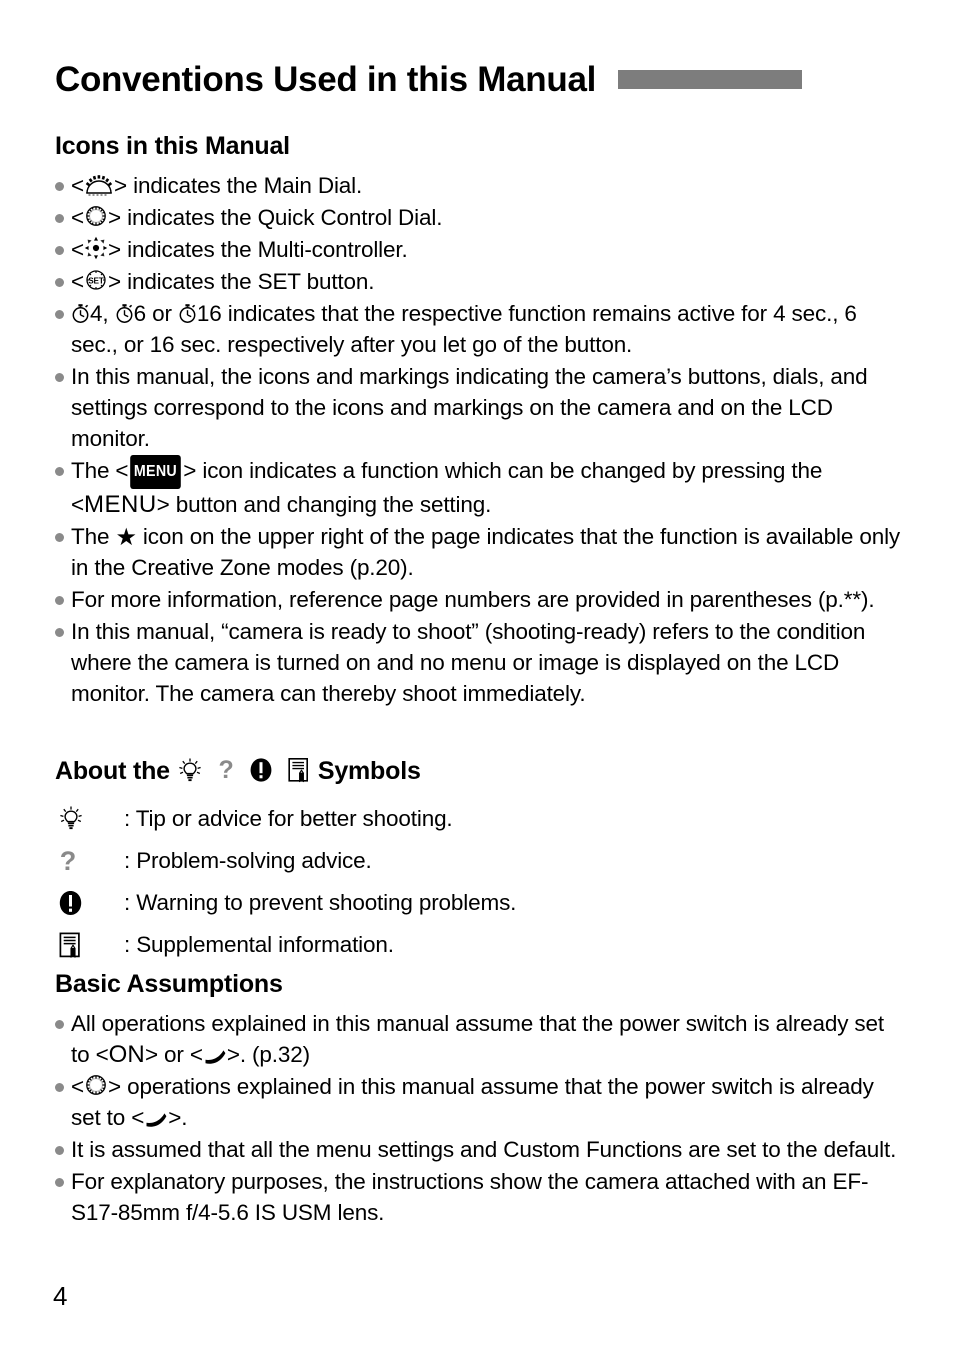 The image size is (954, 1345). I want to click on set-button-icon: SET, so click(96, 280).